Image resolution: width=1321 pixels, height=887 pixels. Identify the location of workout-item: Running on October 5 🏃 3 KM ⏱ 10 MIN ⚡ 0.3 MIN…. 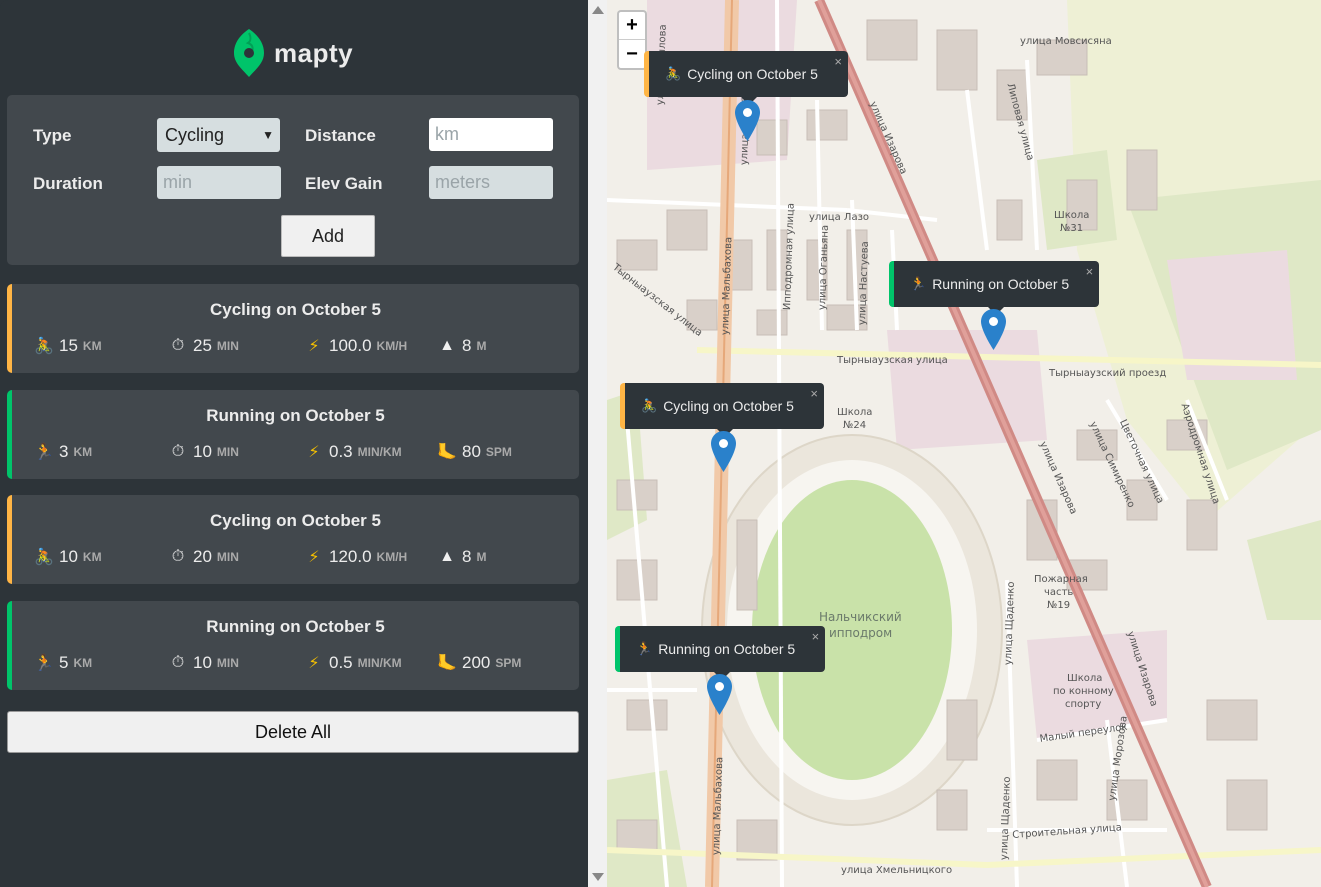
(293, 434).